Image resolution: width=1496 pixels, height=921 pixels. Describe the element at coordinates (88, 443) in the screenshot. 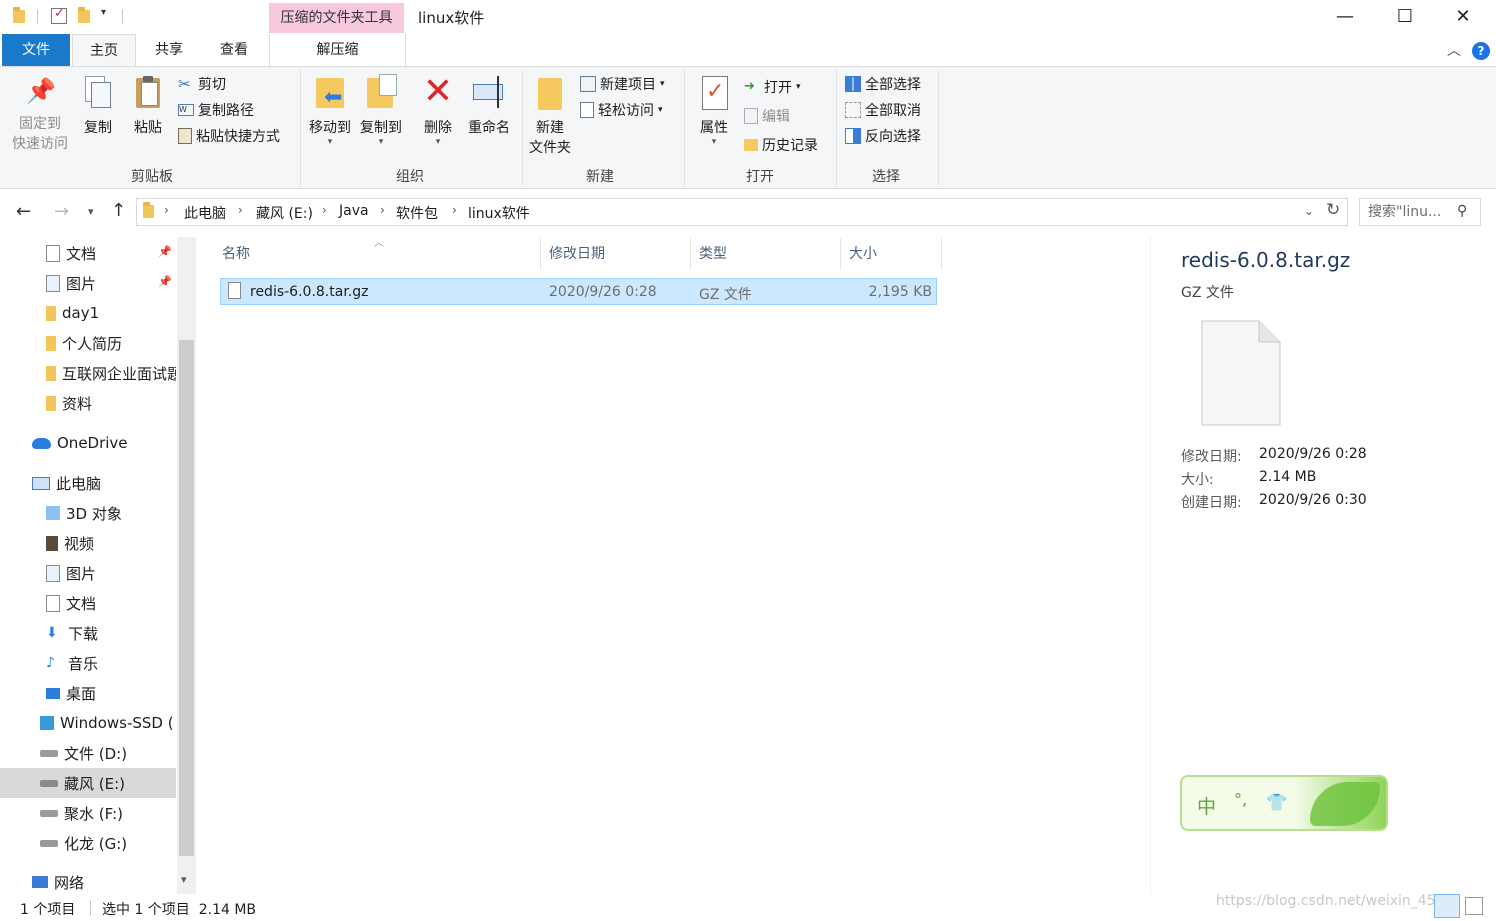

I see `nav-item-onedrive: OneDrive` at that location.